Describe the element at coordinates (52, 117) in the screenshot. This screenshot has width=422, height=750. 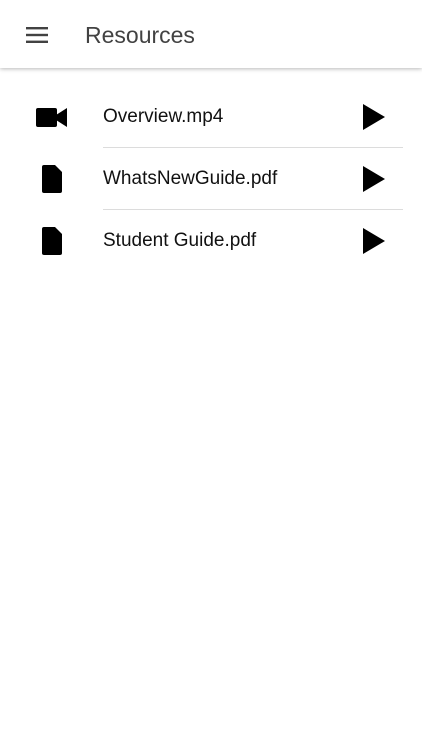
I see `video-camera-icon` at that location.